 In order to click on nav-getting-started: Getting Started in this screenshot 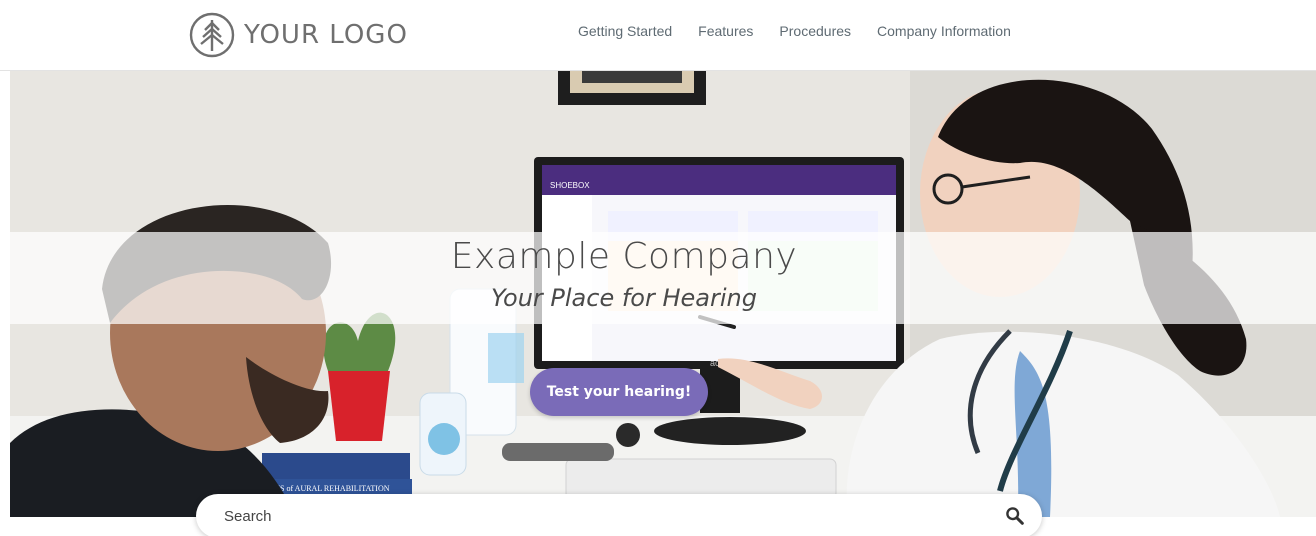, I will do `click(625, 31)`.